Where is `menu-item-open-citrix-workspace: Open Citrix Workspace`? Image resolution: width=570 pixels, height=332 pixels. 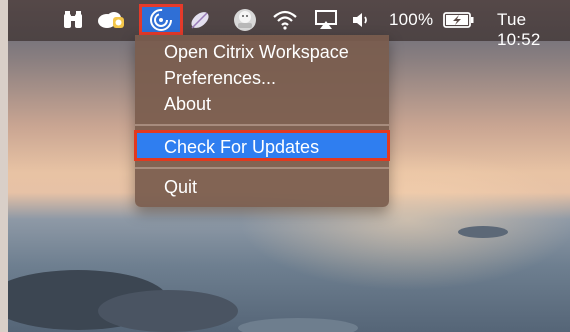 menu-item-open-citrix-workspace: Open Citrix Workspace is located at coordinates (256, 52).